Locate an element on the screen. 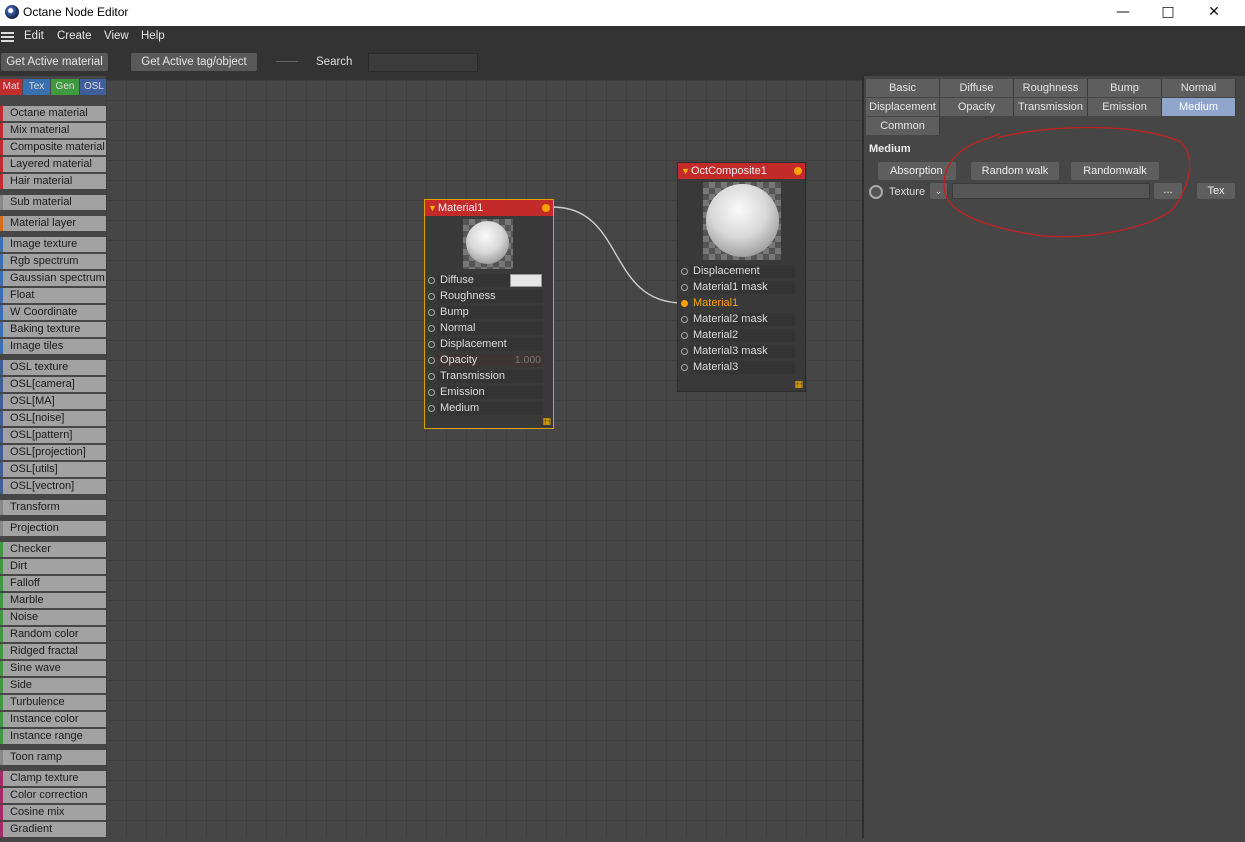 The width and height of the screenshot is (1245, 842). node-list-item-hair-material: Hair material is located at coordinates (53, 181).